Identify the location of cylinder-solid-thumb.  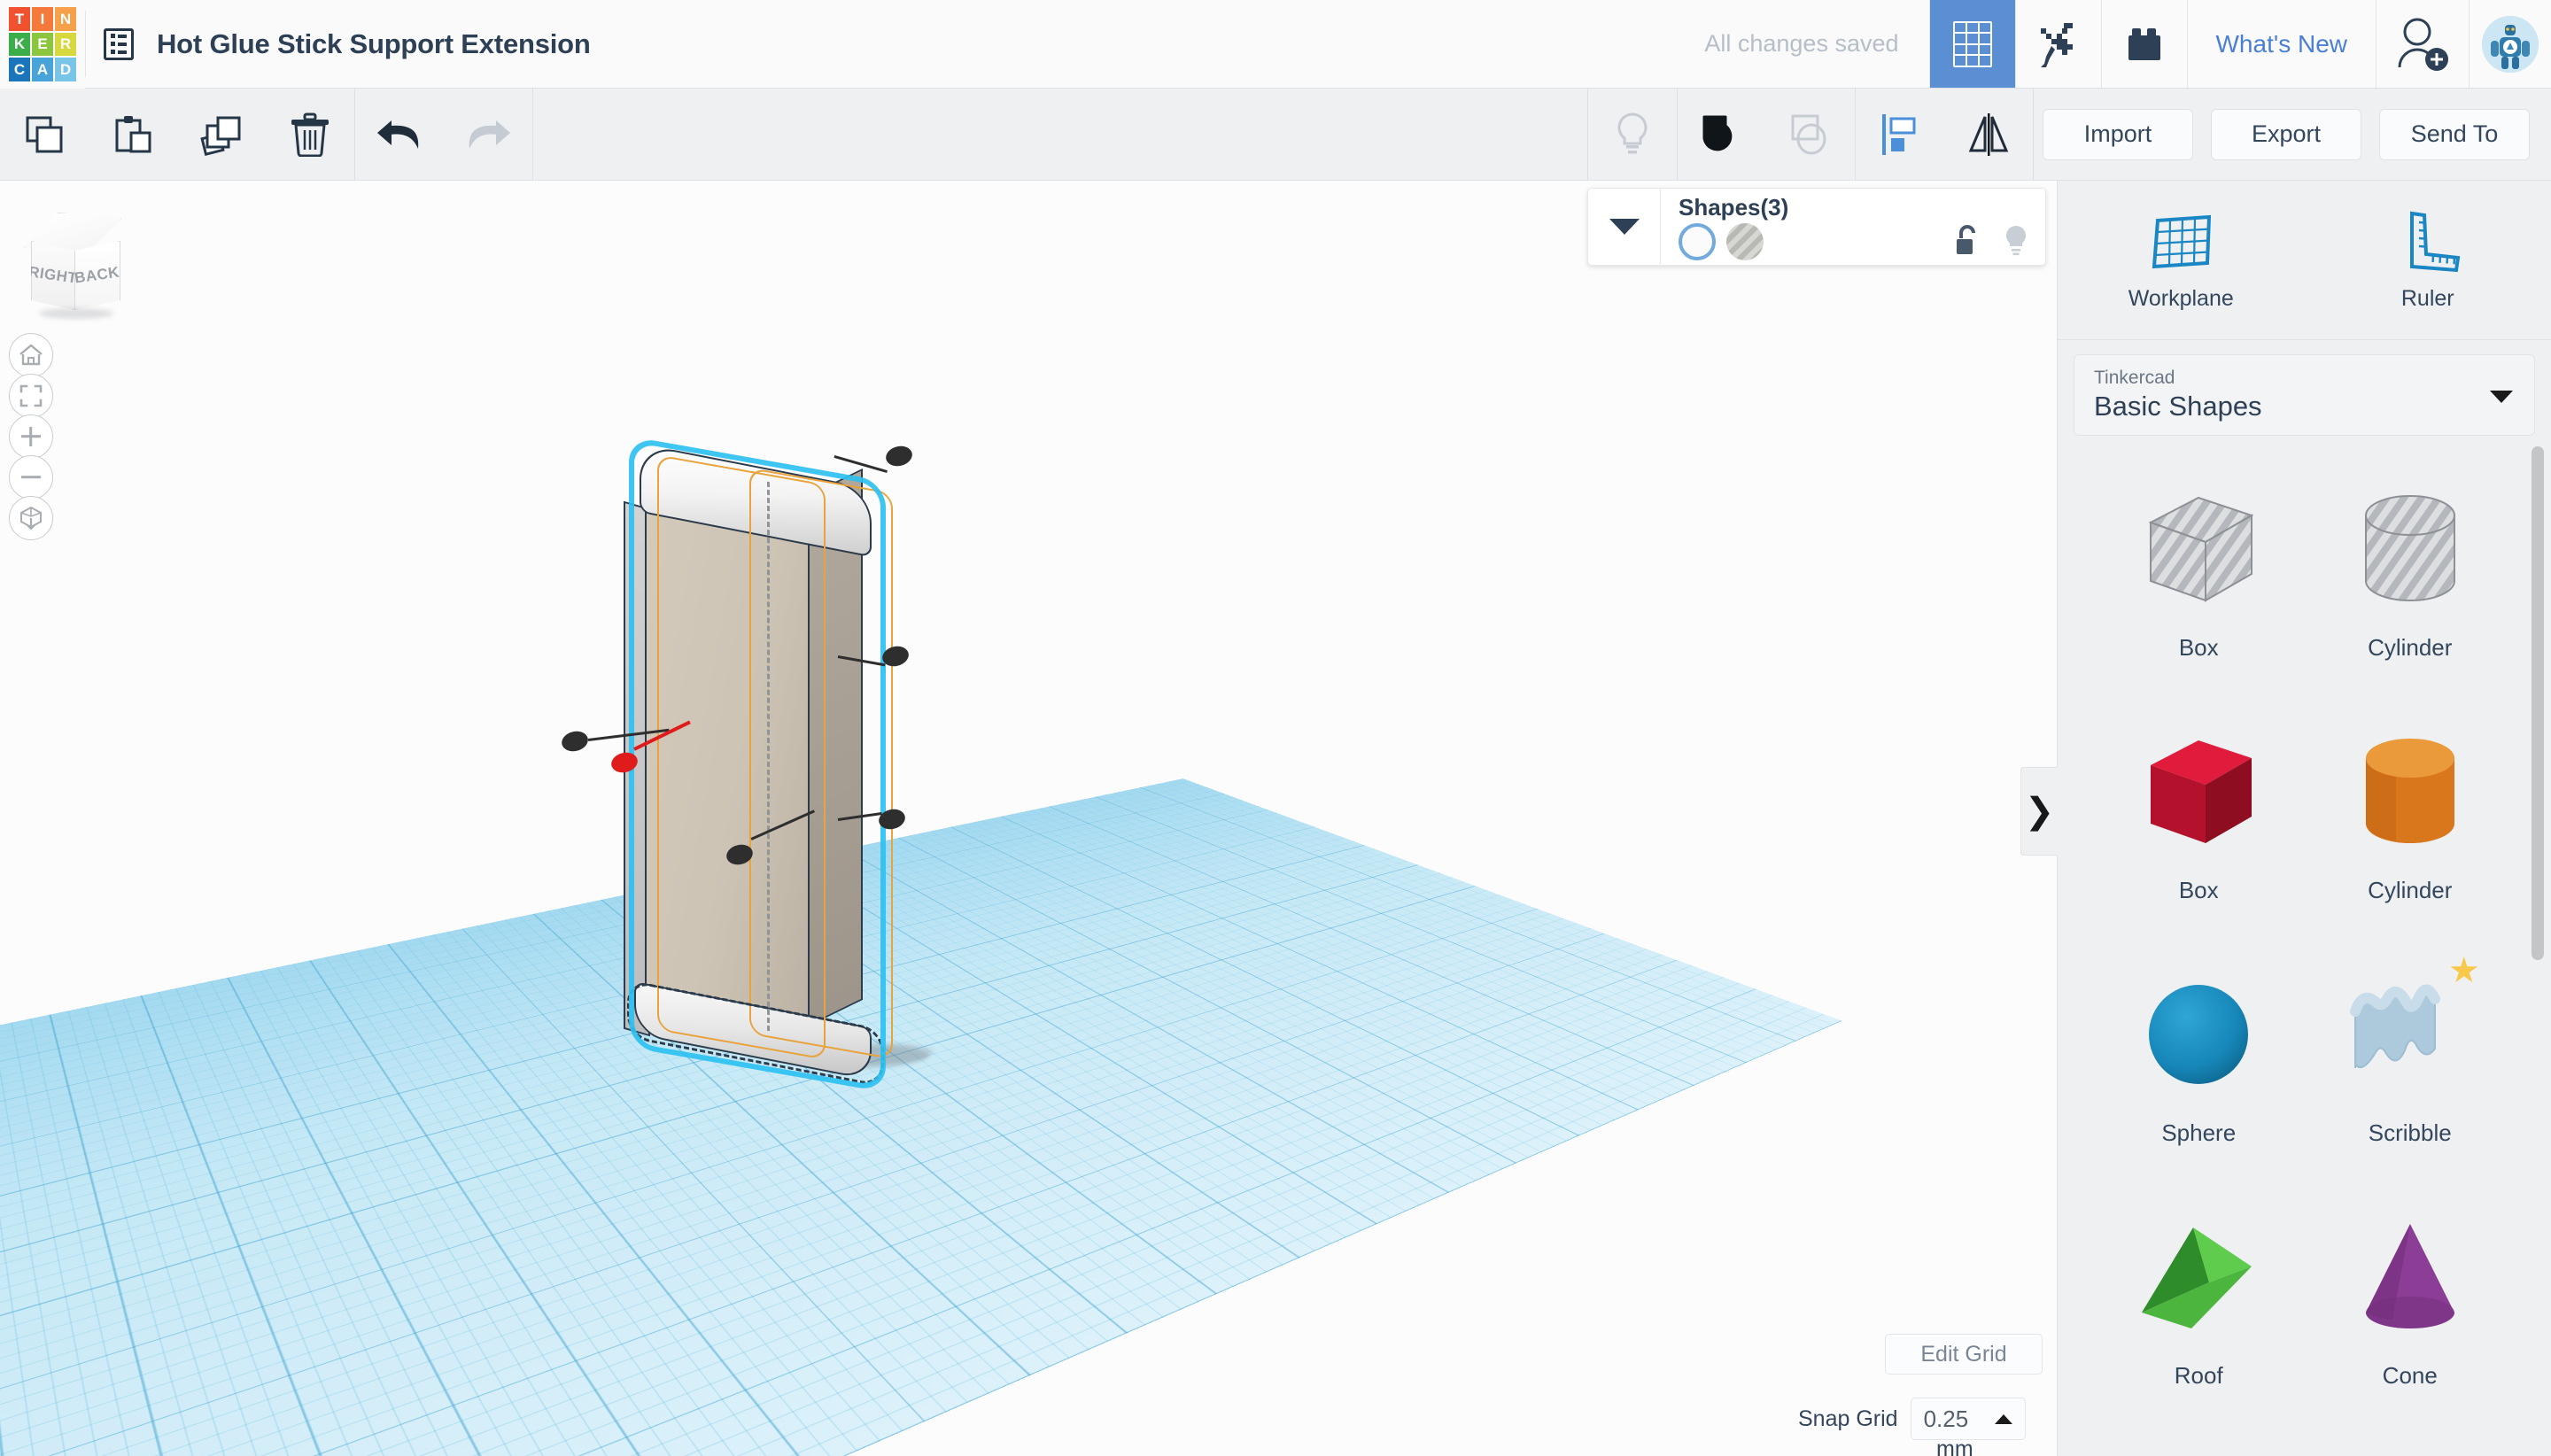
(2410, 794).